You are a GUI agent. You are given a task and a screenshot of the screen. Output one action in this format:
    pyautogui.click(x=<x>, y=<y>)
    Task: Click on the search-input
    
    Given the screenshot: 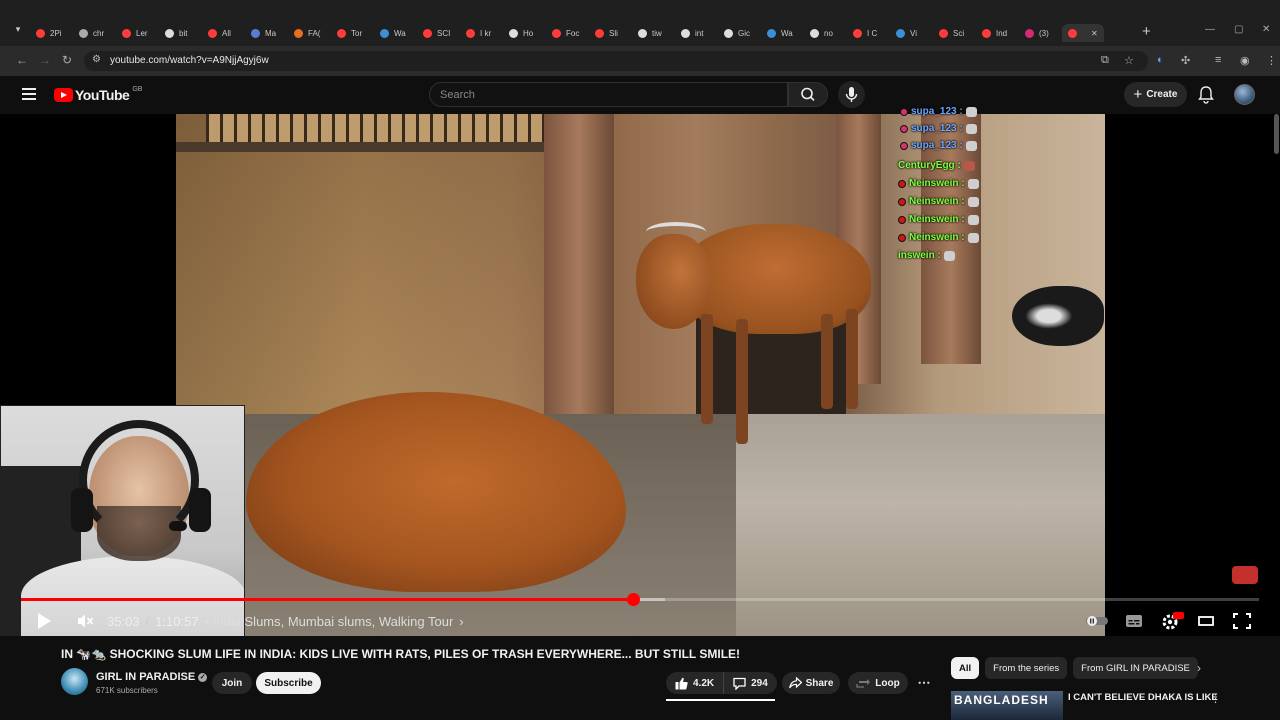 What is the action you would take?
    pyautogui.click(x=605, y=95)
    